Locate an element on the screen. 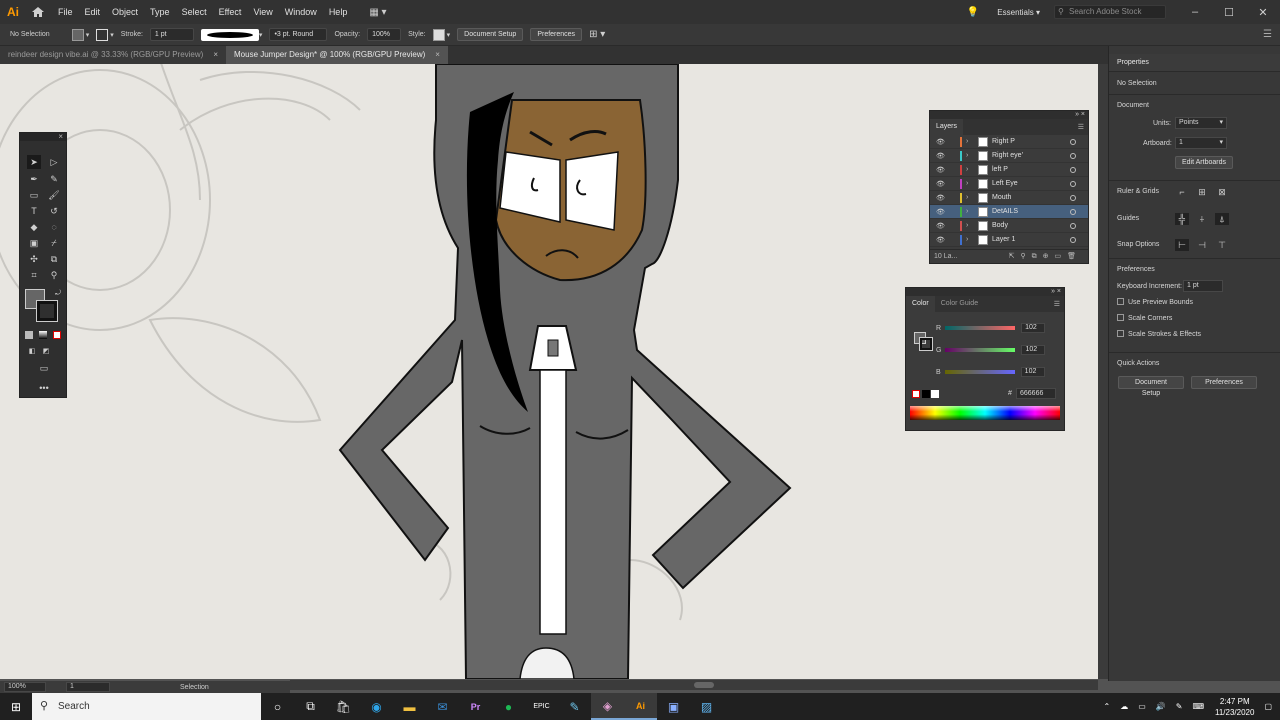  preferences-button: Preferences is located at coordinates (556, 34).